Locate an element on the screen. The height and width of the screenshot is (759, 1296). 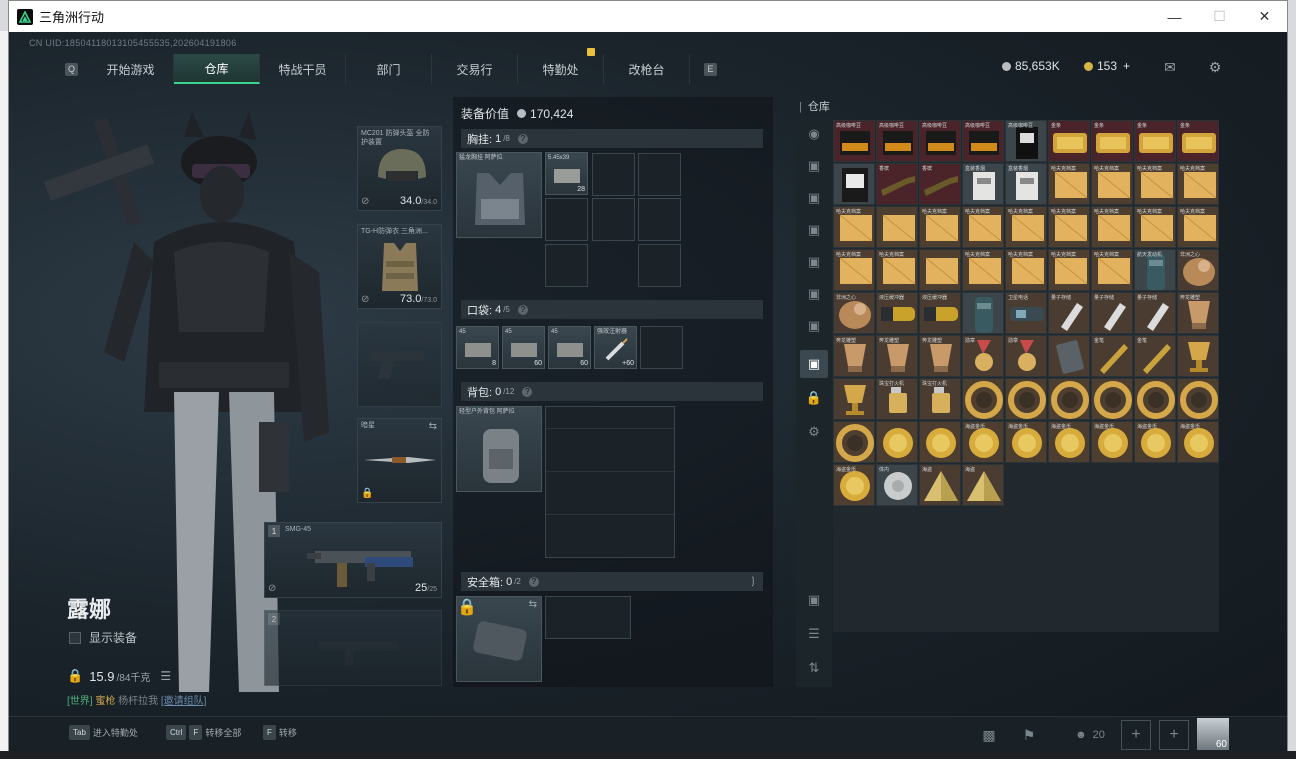
maximize-button: ☐ is located at coordinates (1219, 16).